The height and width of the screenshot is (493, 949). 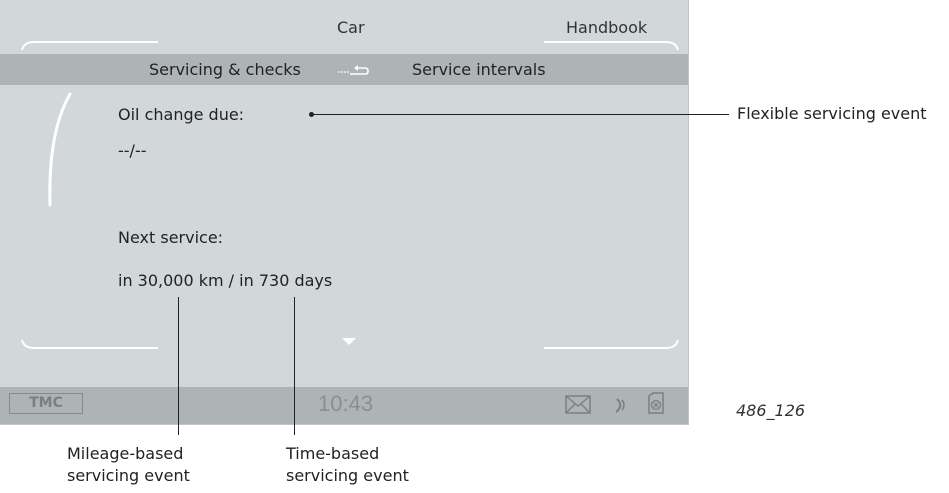 I want to click on oil-change-value: --/--, so click(x=132, y=150).